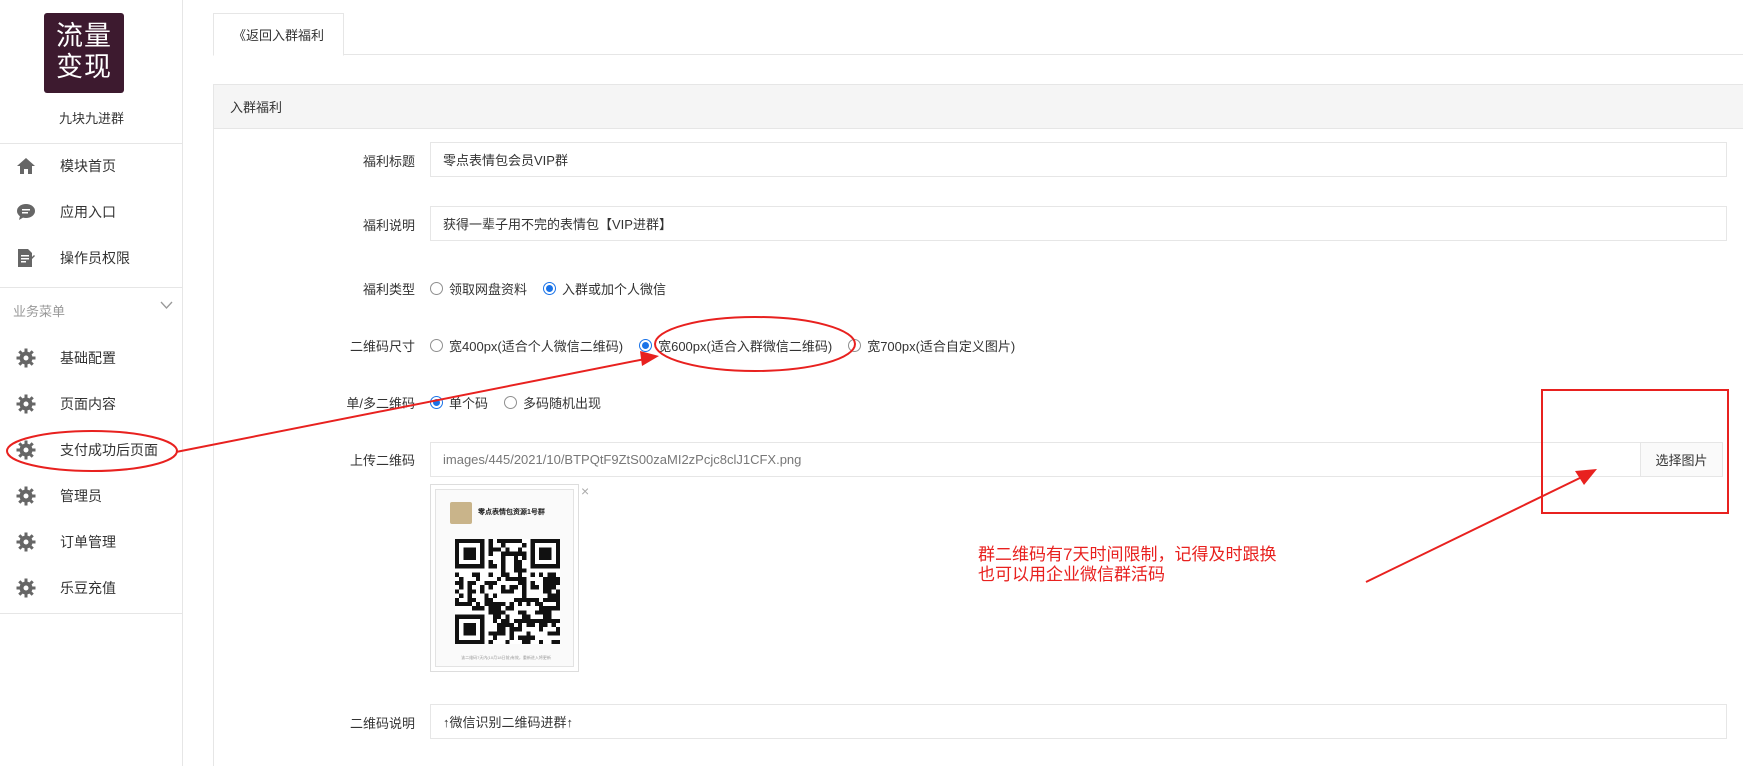 Image resolution: width=1743 pixels, height=766 pixels. Describe the element at coordinates (585, 491) in the screenshot. I see `close-icon: ×` at that location.